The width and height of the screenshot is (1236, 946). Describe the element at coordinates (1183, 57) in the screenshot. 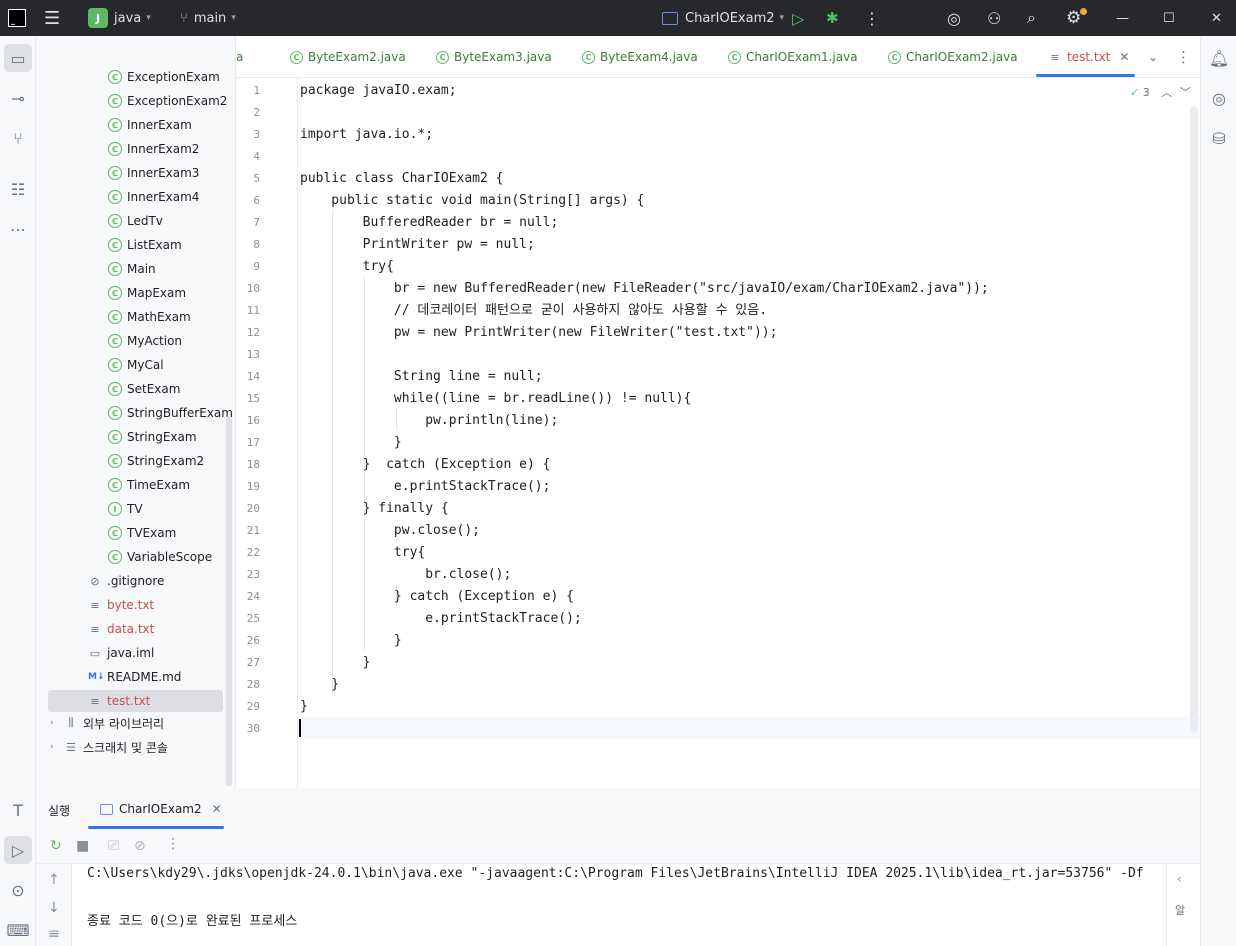

I see `tab-more-icon: ⋮` at that location.